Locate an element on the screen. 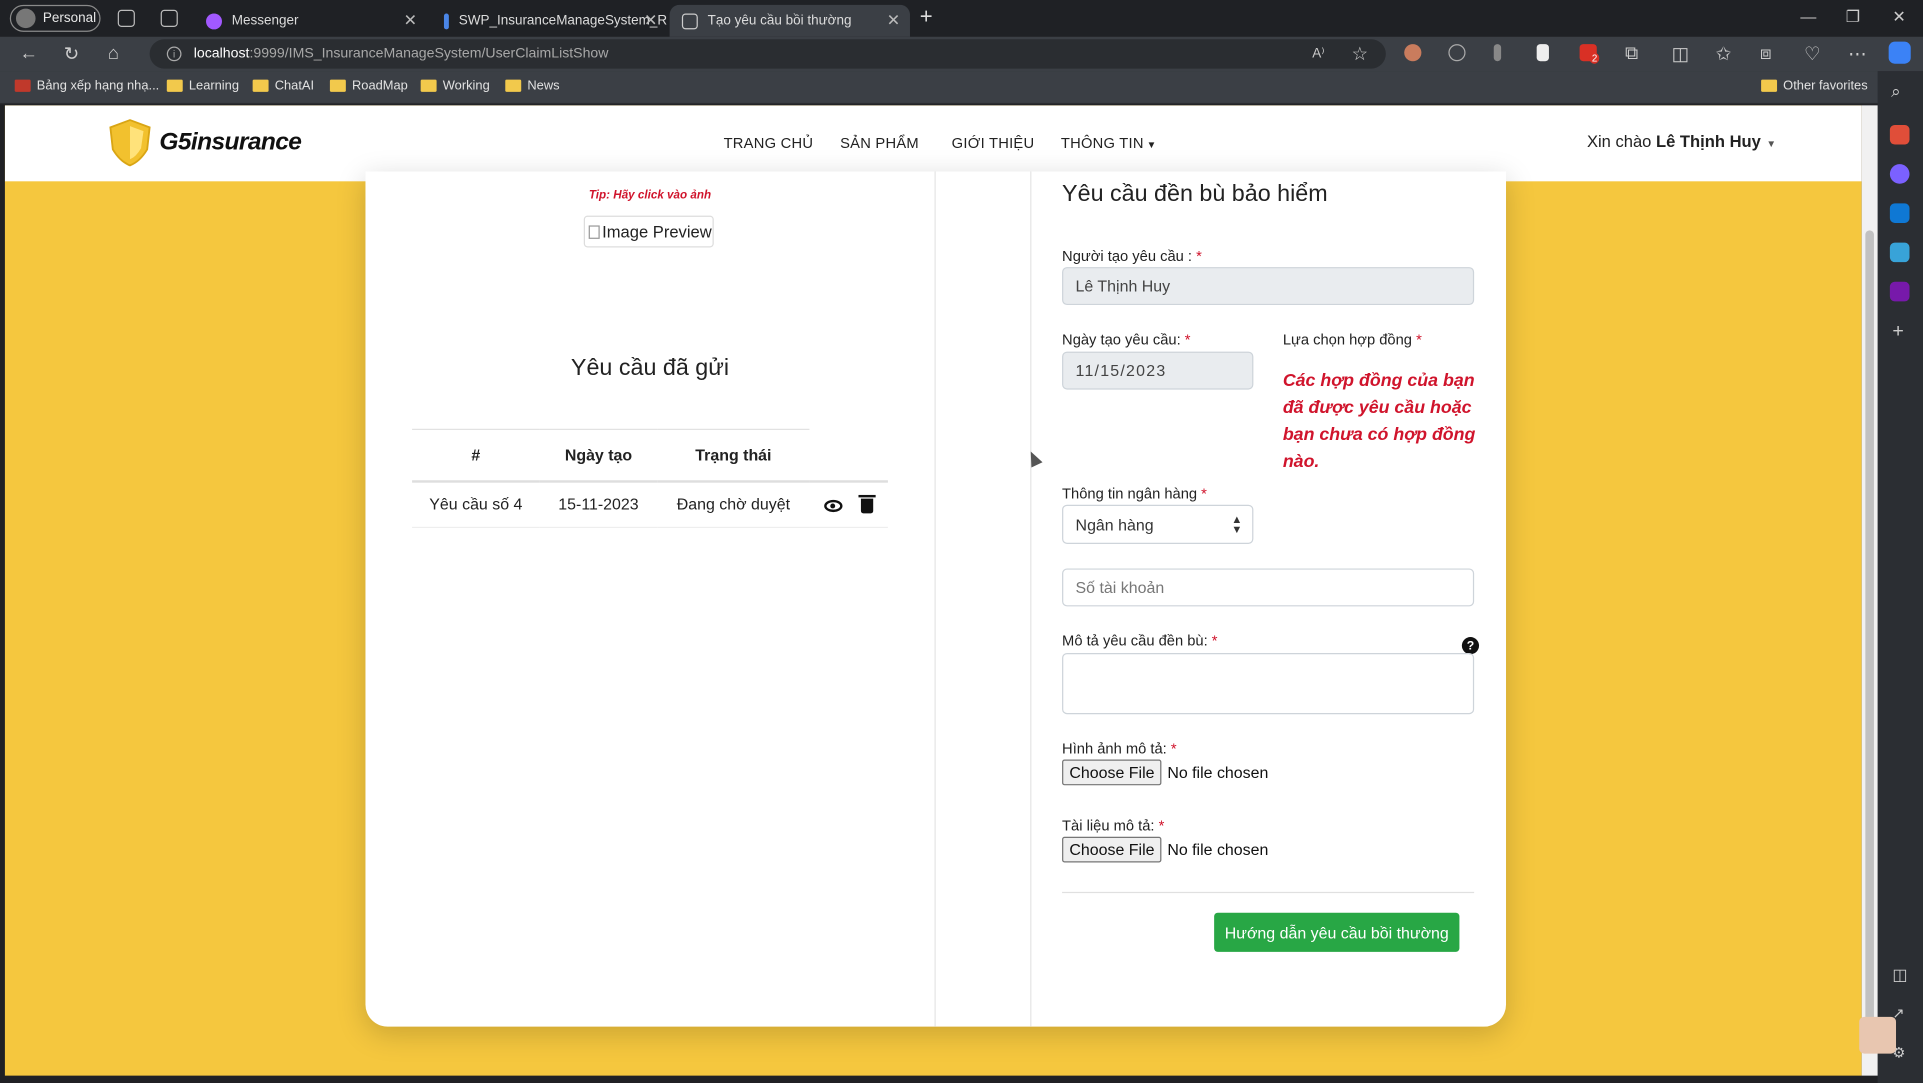  floating-assistant-avatar is located at coordinates (1878, 1035).